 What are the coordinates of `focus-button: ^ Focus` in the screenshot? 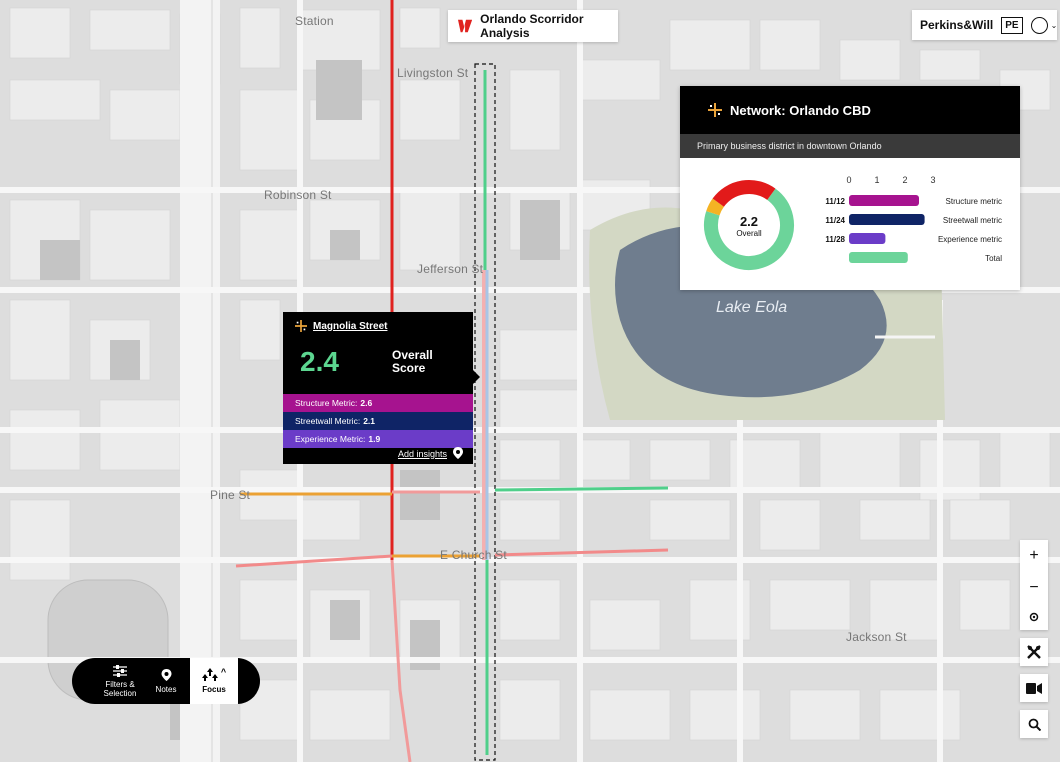 It's located at (214, 681).